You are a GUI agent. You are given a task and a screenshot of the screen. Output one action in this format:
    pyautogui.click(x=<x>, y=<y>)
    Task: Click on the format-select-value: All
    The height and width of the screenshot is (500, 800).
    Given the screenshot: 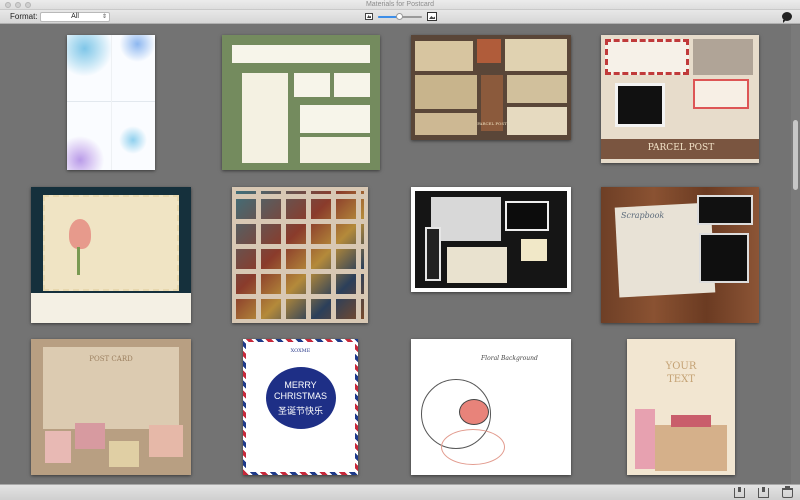 What is the action you would take?
    pyautogui.click(x=75, y=16)
    